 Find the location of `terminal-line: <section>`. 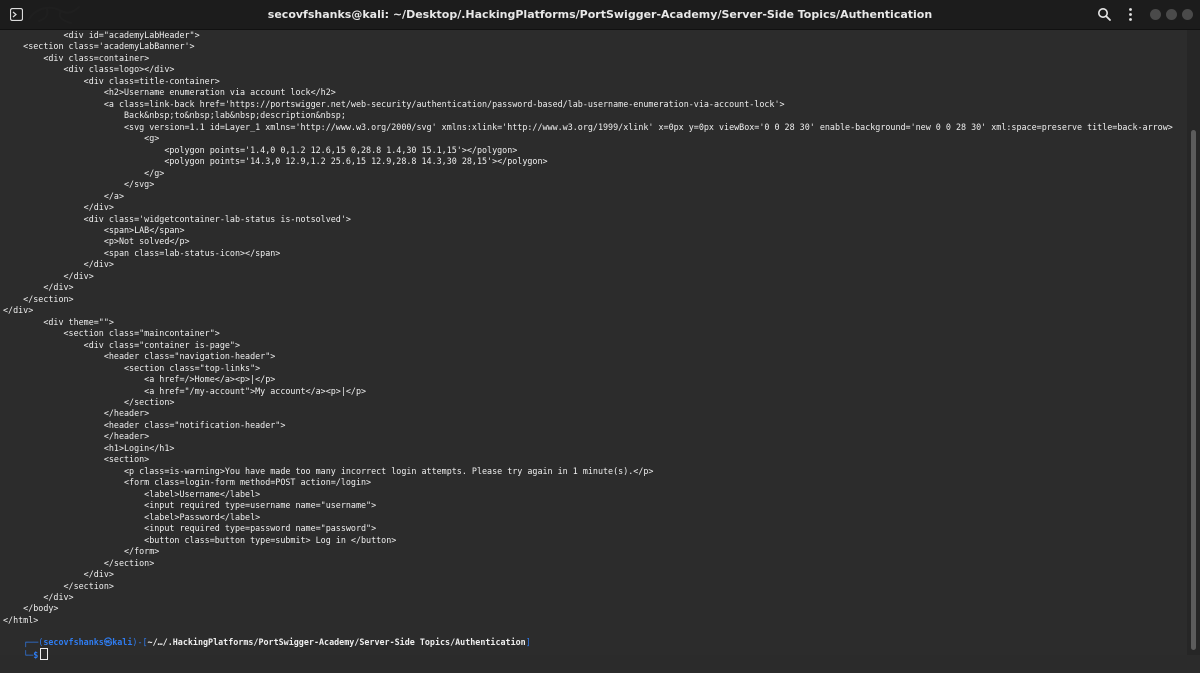

terminal-line: <section> is located at coordinates (76, 459).